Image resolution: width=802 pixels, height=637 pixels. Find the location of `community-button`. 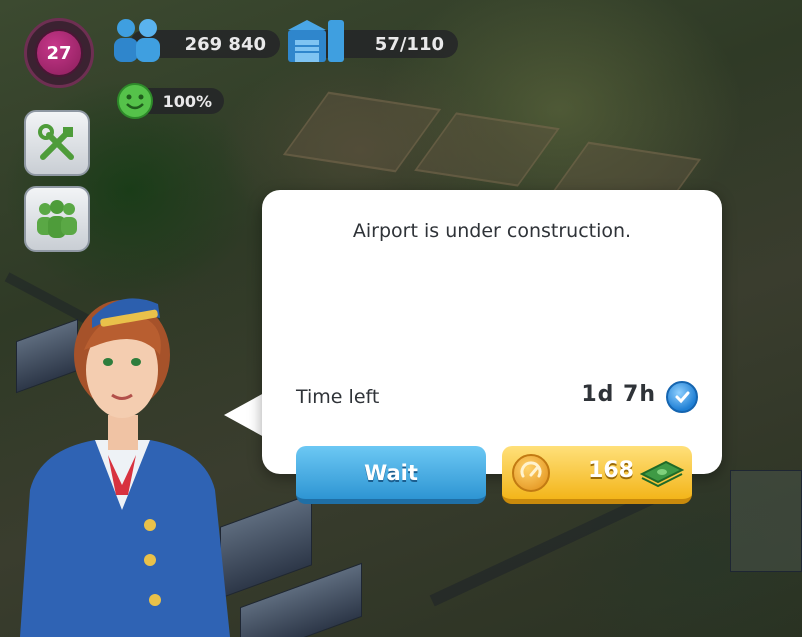

community-button is located at coordinates (57, 219).